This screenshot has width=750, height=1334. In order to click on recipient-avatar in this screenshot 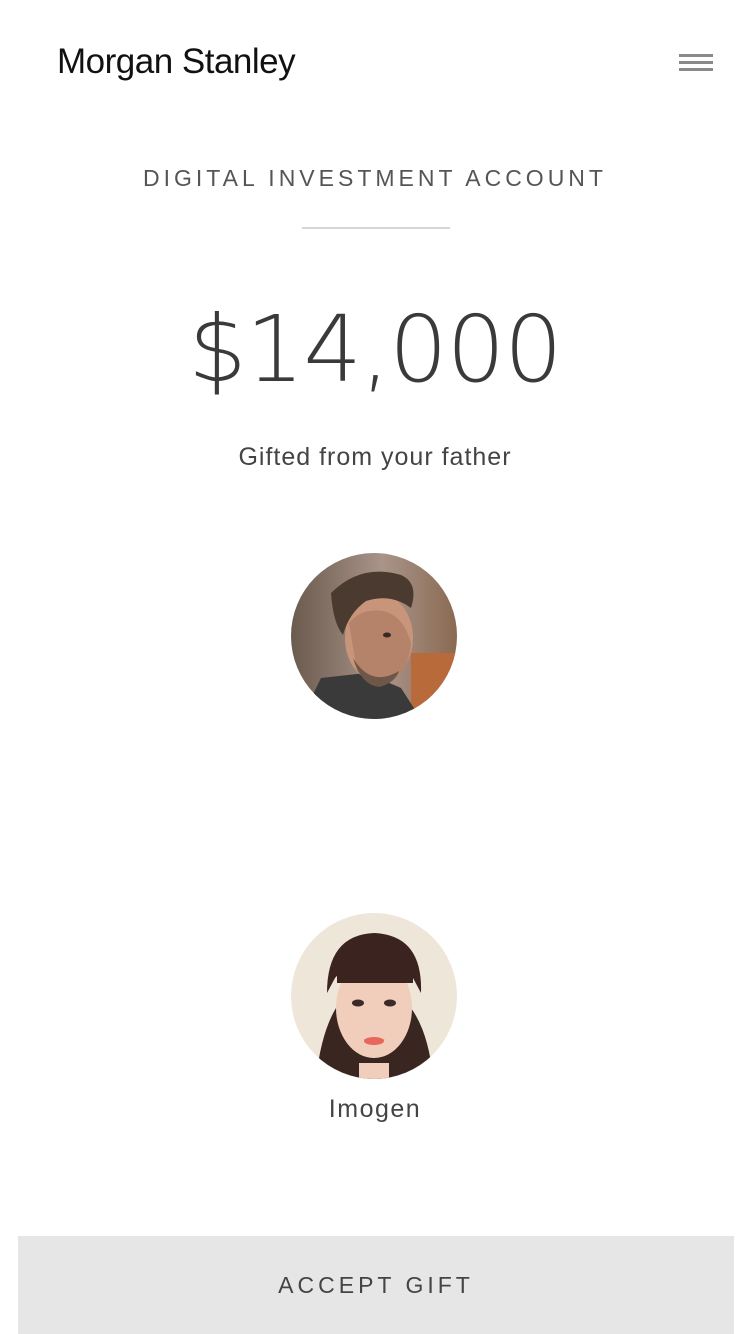, I will do `click(374, 996)`.